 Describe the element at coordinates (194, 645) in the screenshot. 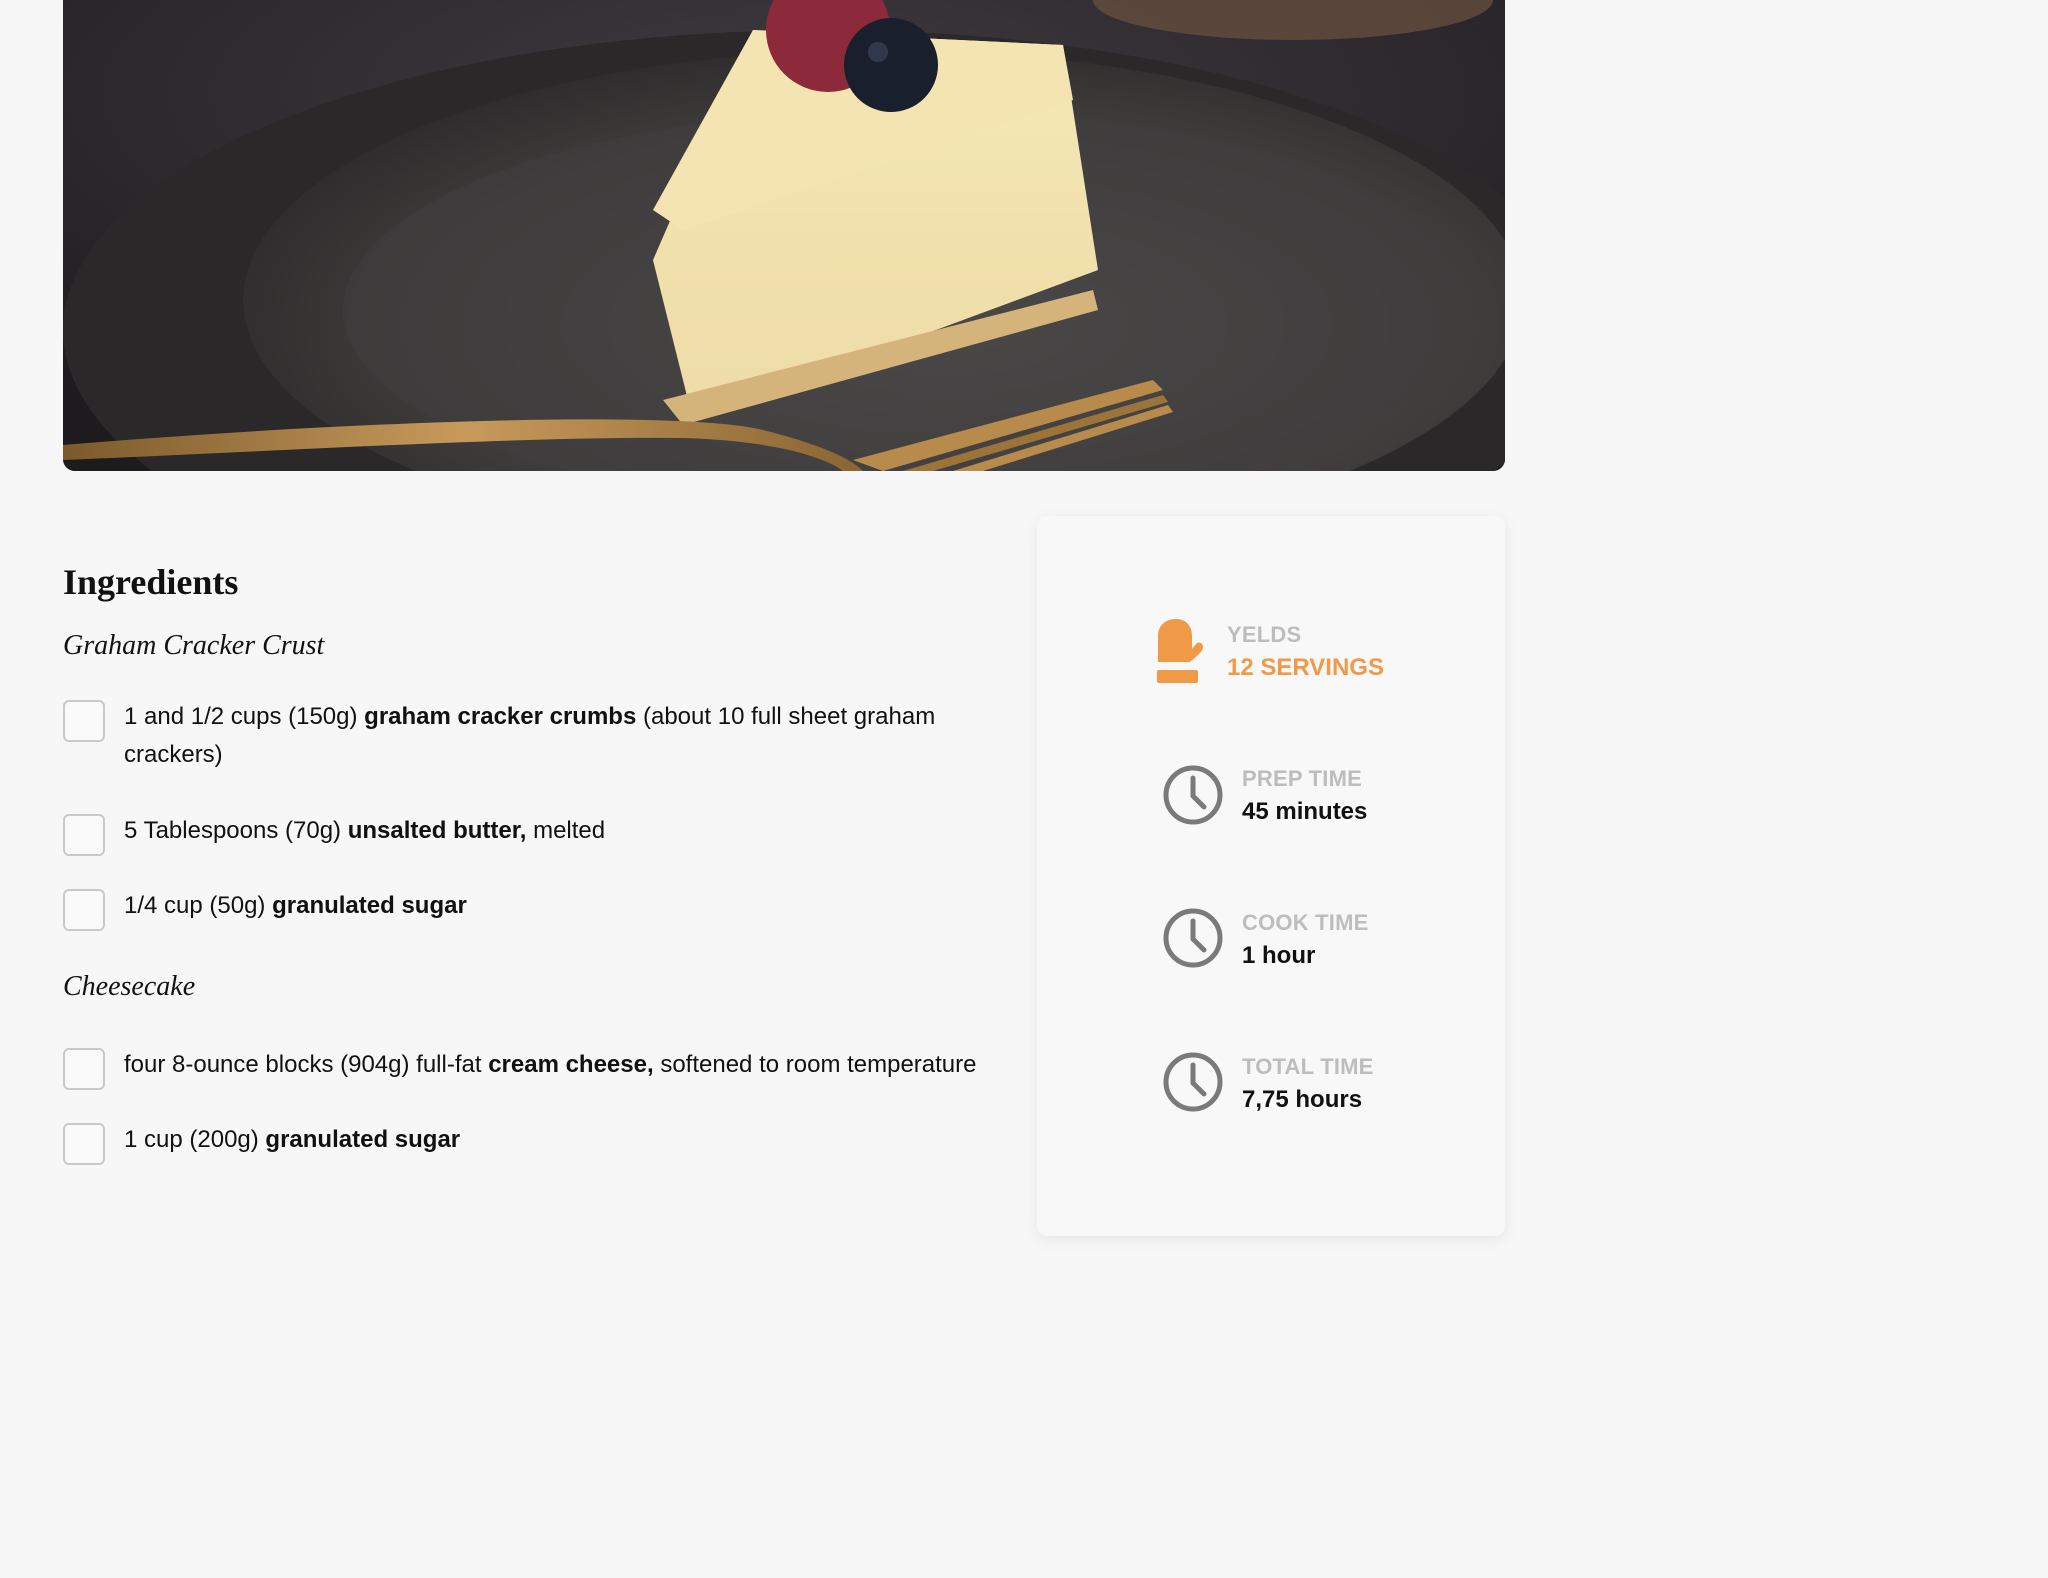

I see `section-title-crust: Graham Cracker Crust` at that location.